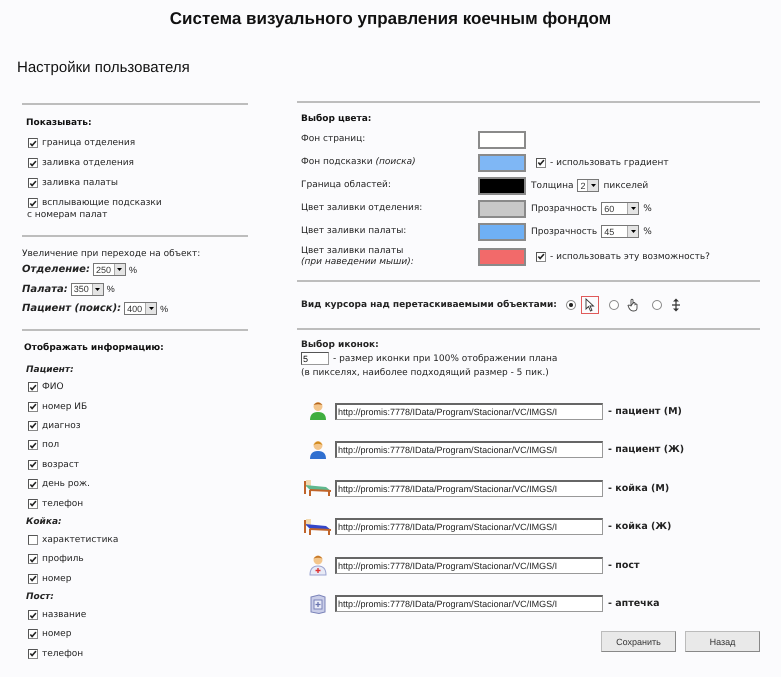 The height and width of the screenshot is (677, 781). What do you see at coordinates (102, 203) in the screenshot?
I see `checkbox-label: всплывающие подсказки` at bounding box center [102, 203].